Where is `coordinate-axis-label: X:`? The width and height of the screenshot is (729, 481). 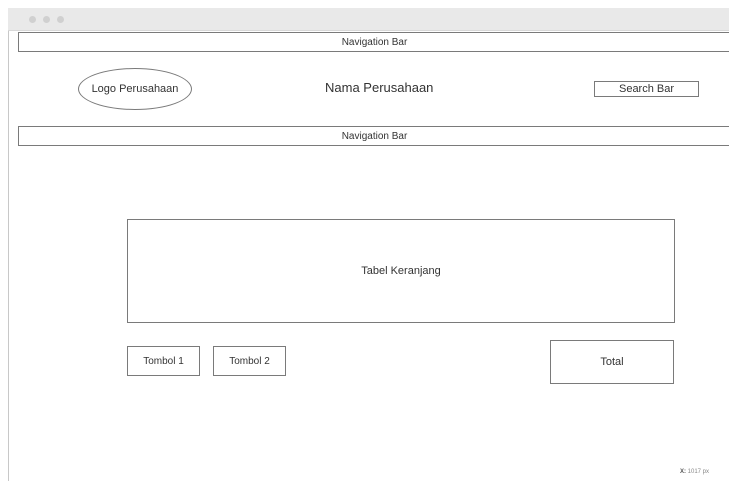
coordinate-axis-label: X: is located at coordinates (683, 472).